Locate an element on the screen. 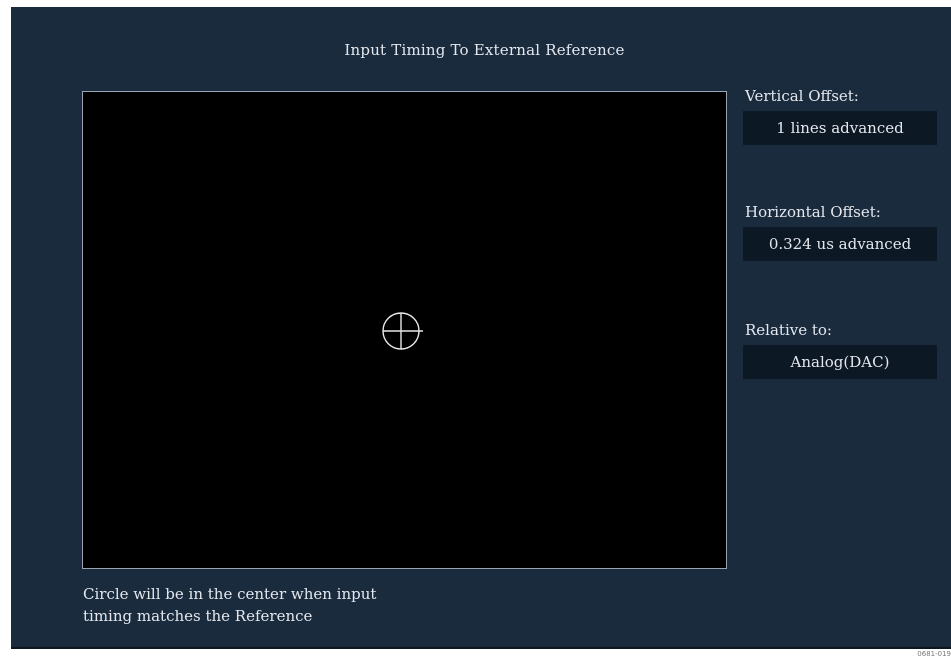  caption-line-2: timing matches the Reference is located at coordinates (198, 616).